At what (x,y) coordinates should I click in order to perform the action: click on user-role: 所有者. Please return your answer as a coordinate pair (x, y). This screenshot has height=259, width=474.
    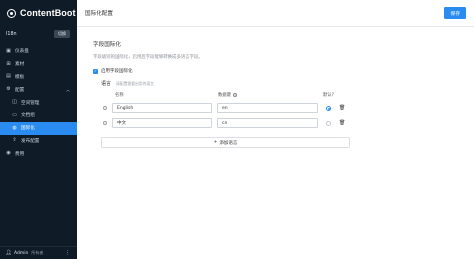
    Looking at the image, I should click on (37, 252).